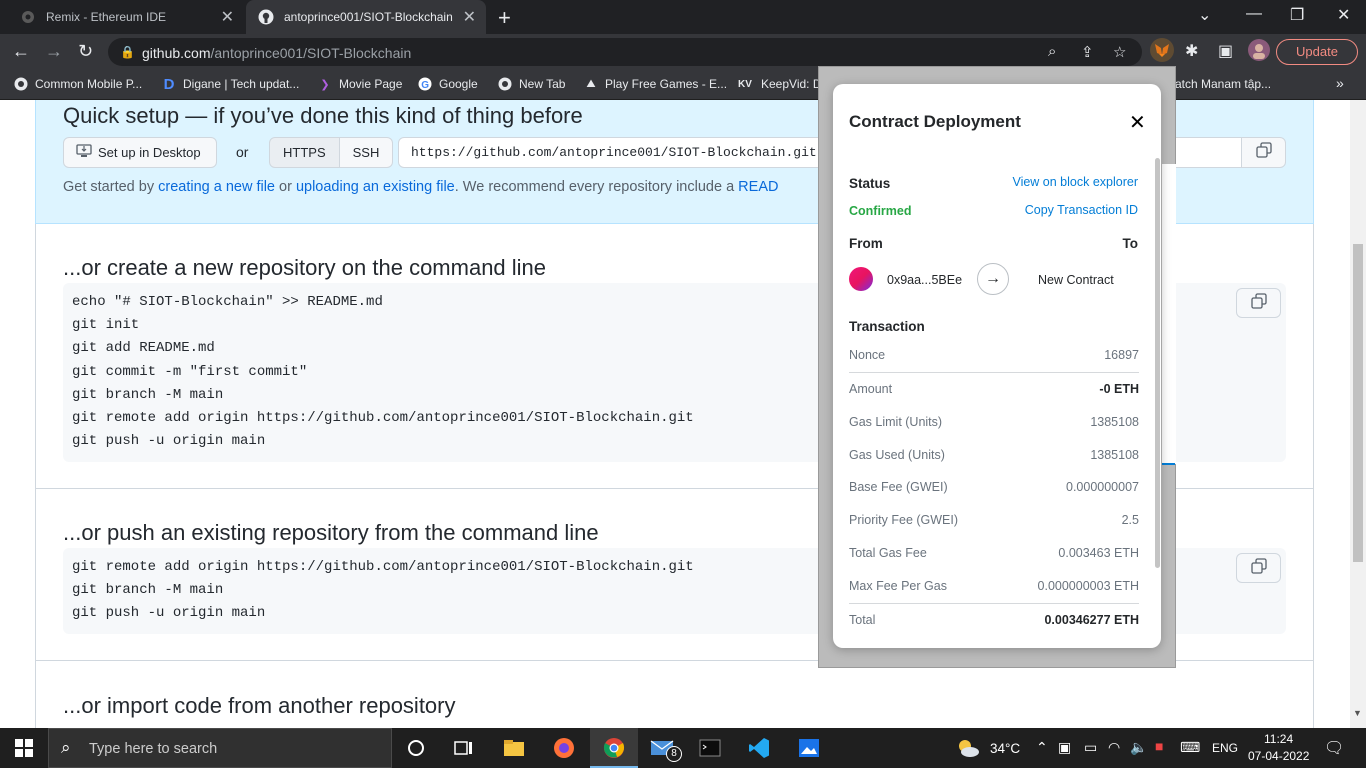 Image resolution: width=1366 pixels, height=768 pixels. I want to click on taskbar-search-placeholder: Type here to search, so click(153, 749).